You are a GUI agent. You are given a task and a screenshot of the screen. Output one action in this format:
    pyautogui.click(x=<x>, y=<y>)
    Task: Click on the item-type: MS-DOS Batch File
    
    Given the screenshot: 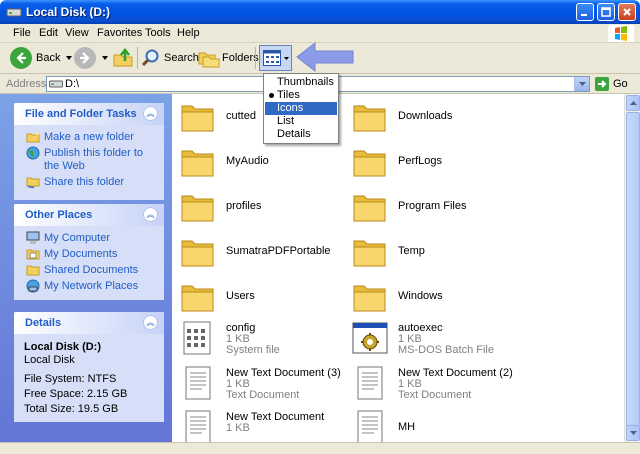 What is the action you would take?
    pyautogui.click(x=446, y=350)
    